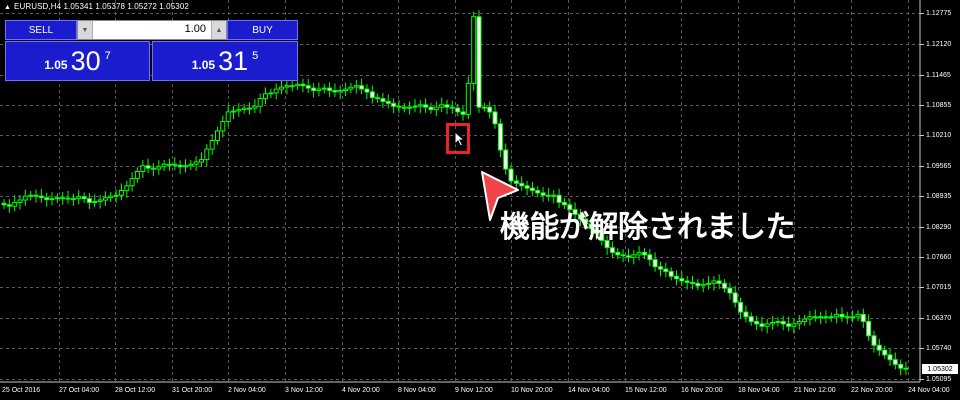 This screenshot has width=960, height=400. I want to click on one-click-trading-panel: SELL ▼ 1.00 ▲ BUY 1.05 30 7 1.05 31 5, so click(151, 50).